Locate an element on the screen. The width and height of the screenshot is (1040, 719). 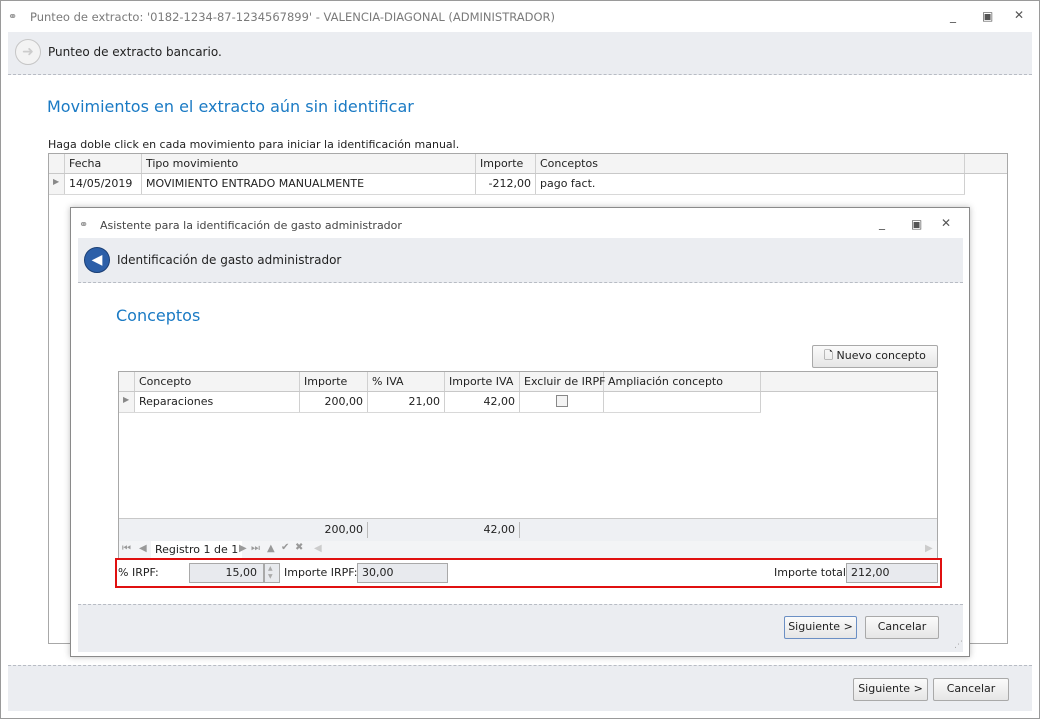
page-header: Punteo de extracto bancario. is located at coordinates (135, 52).